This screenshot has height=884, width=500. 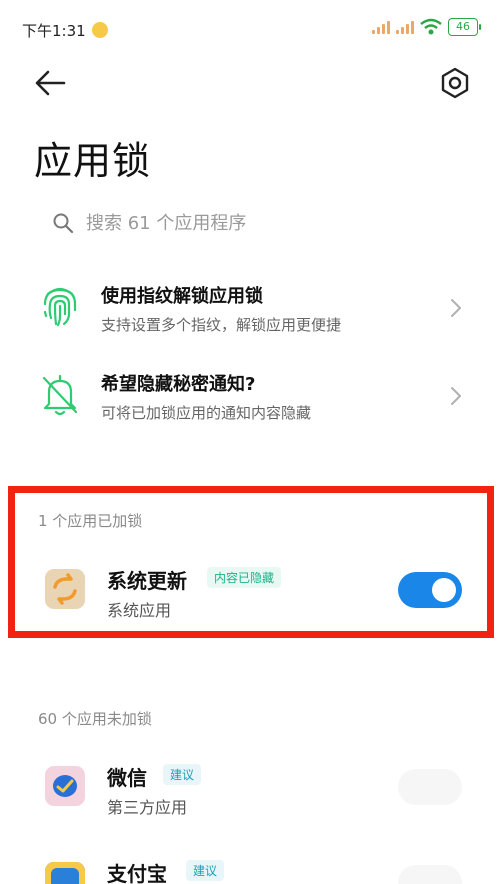 I want to click on bell-off-icon, so click(x=60, y=395).